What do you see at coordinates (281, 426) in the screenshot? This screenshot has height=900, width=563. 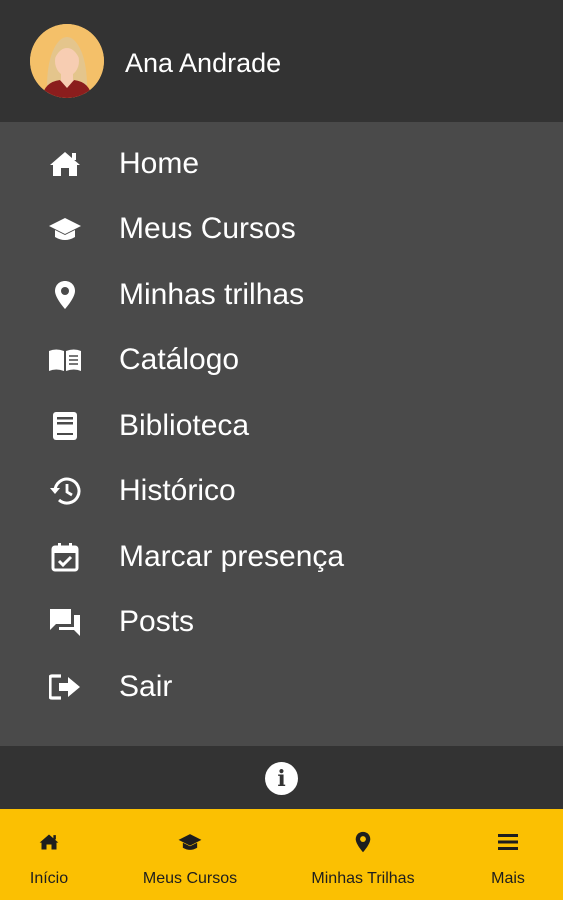 I see `menu-item-biblioteca: Biblioteca` at bounding box center [281, 426].